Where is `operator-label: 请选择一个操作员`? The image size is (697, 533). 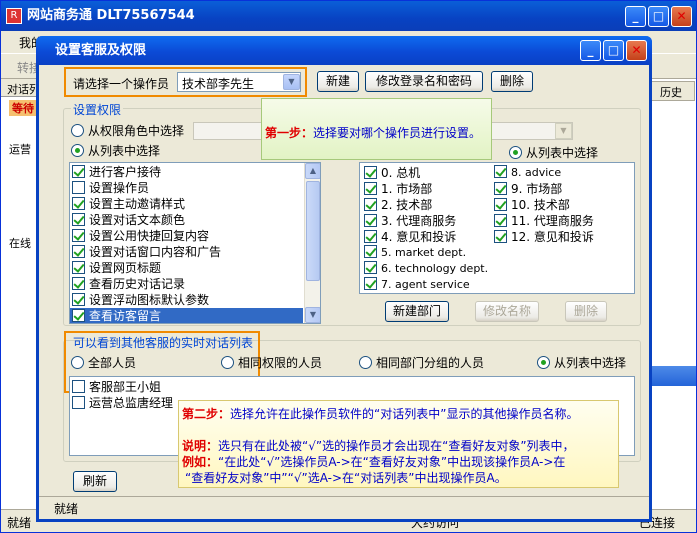
operator-label: 请选择一个操作员 is located at coordinates (121, 84).